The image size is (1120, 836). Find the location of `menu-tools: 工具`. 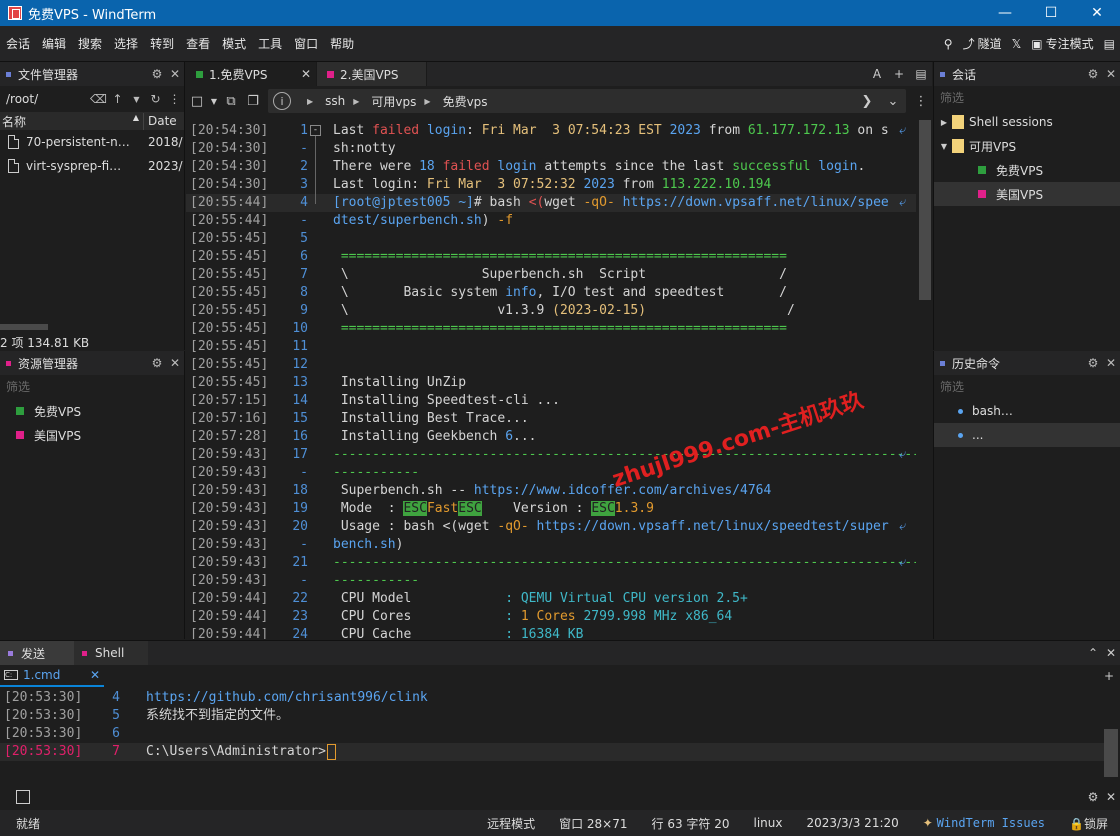

menu-tools: 工具 is located at coordinates (270, 43).